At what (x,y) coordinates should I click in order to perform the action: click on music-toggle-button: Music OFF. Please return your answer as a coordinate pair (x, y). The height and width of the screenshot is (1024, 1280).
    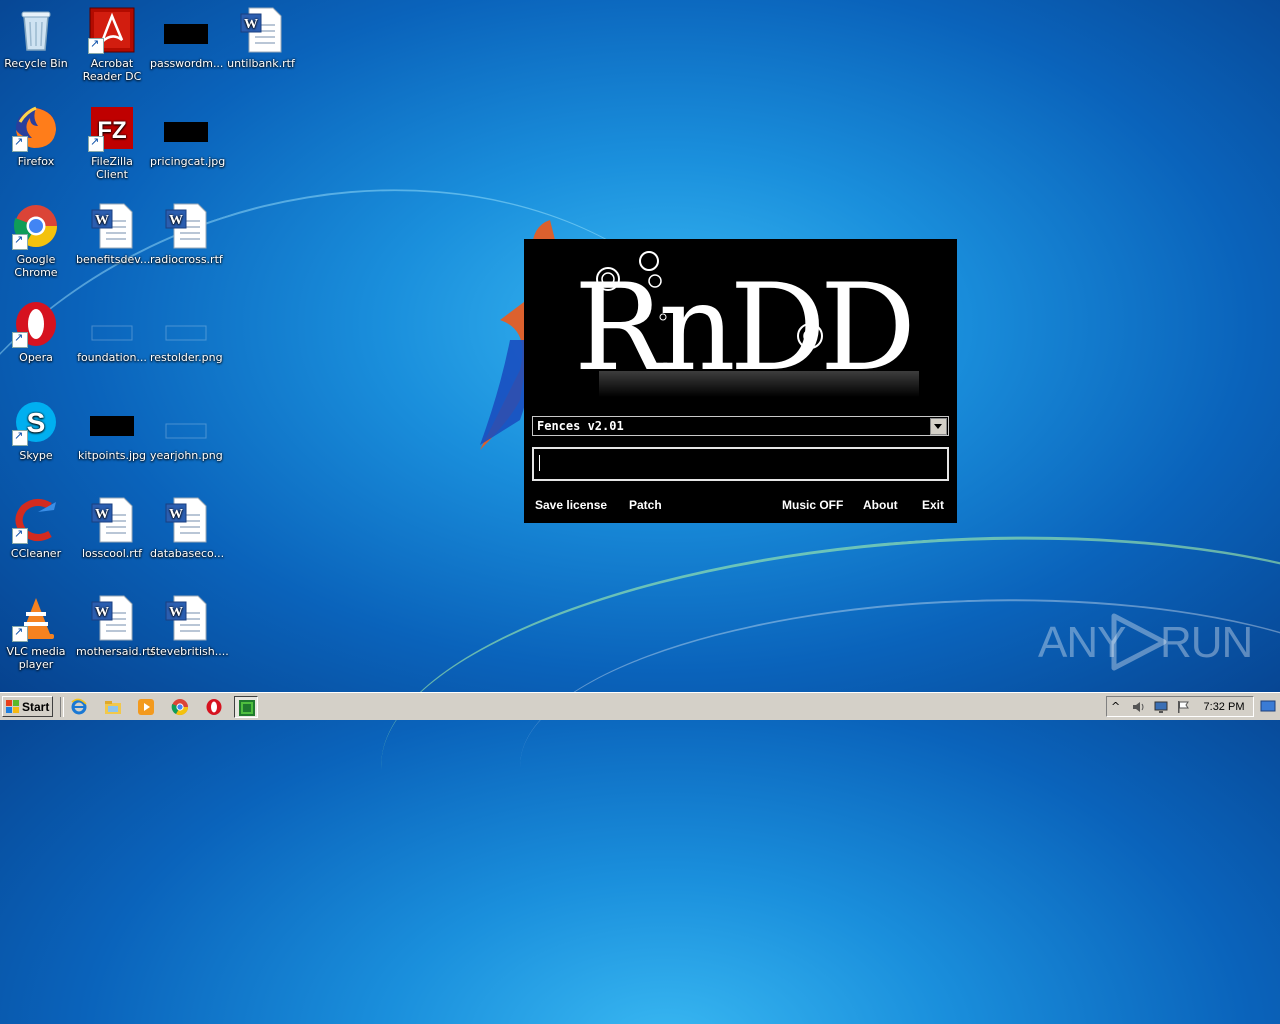
    Looking at the image, I should click on (812, 505).